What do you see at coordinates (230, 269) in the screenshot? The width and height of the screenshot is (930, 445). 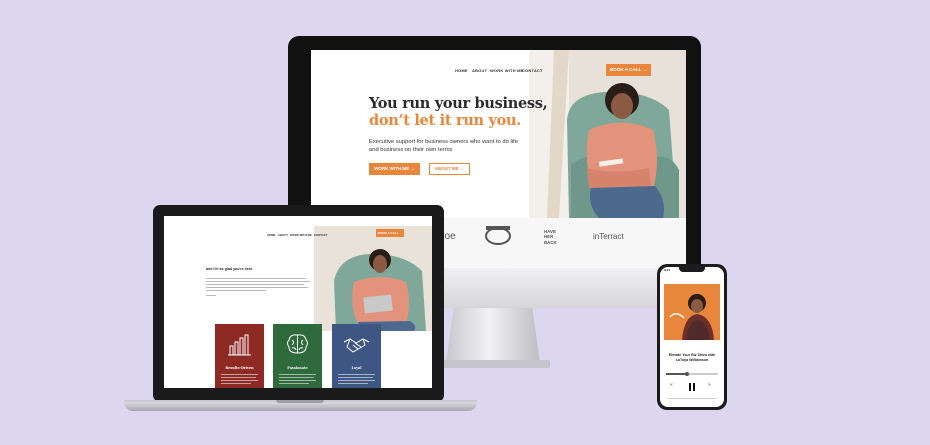 I see `about-greeting: and I'm so glad you're here.` at bounding box center [230, 269].